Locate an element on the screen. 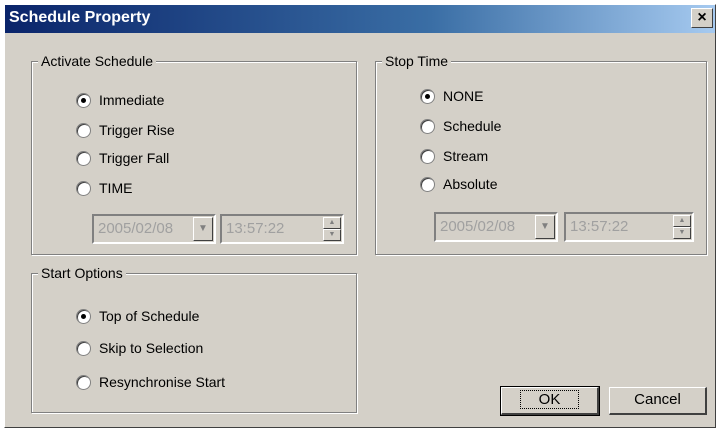 The height and width of the screenshot is (432, 716). cancel-button-label: Cancel is located at coordinates (657, 399).